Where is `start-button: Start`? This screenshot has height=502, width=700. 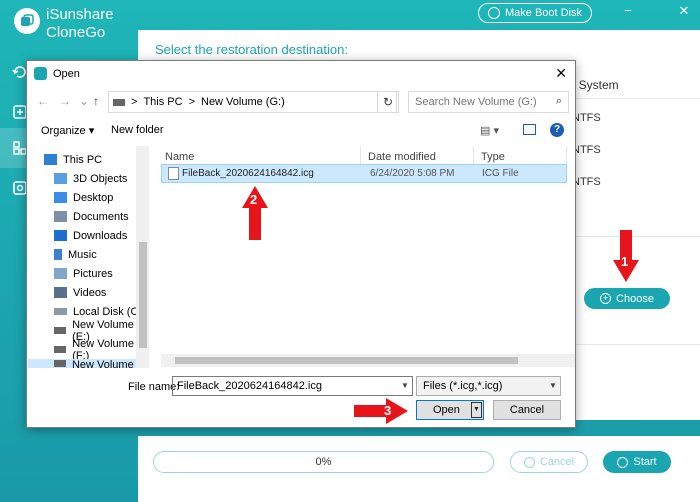 start-button: Start is located at coordinates (637, 462).